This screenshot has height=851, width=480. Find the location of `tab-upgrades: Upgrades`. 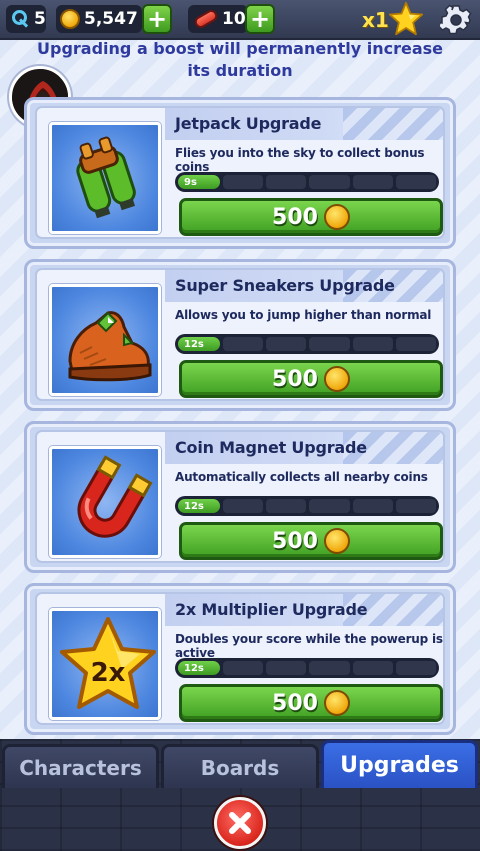

tab-upgrades: Upgrades is located at coordinates (399, 764).